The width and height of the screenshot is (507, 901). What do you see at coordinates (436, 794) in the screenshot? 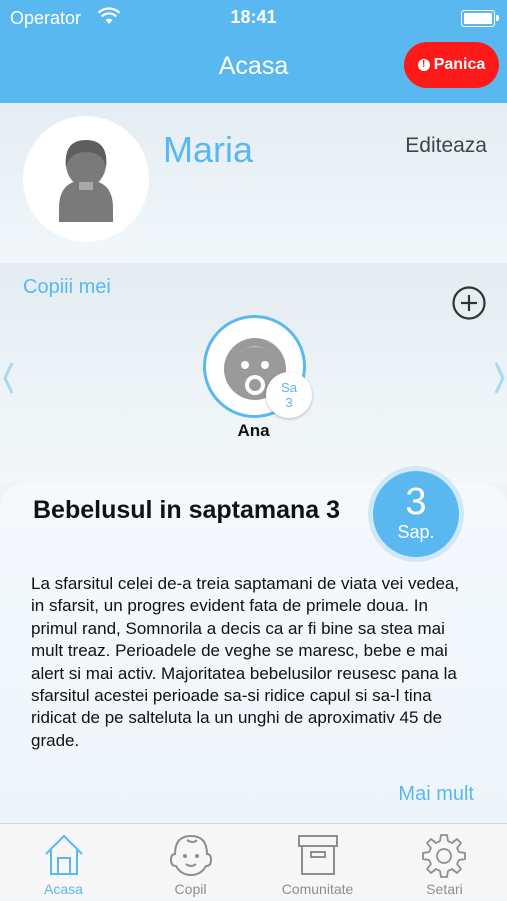
I see `read-more-link: Mai mult` at bounding box center [436, 794].